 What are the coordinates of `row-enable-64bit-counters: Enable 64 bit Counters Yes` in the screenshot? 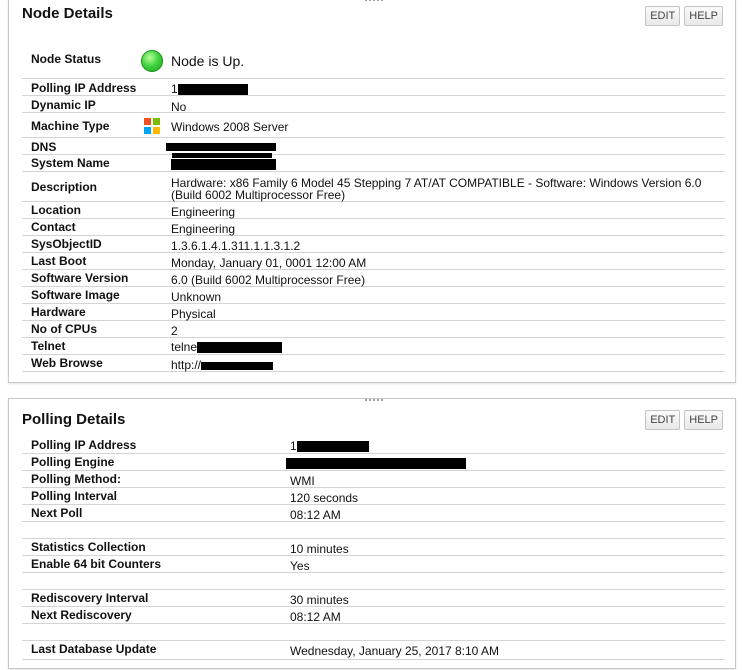 It's located at (373, 564).